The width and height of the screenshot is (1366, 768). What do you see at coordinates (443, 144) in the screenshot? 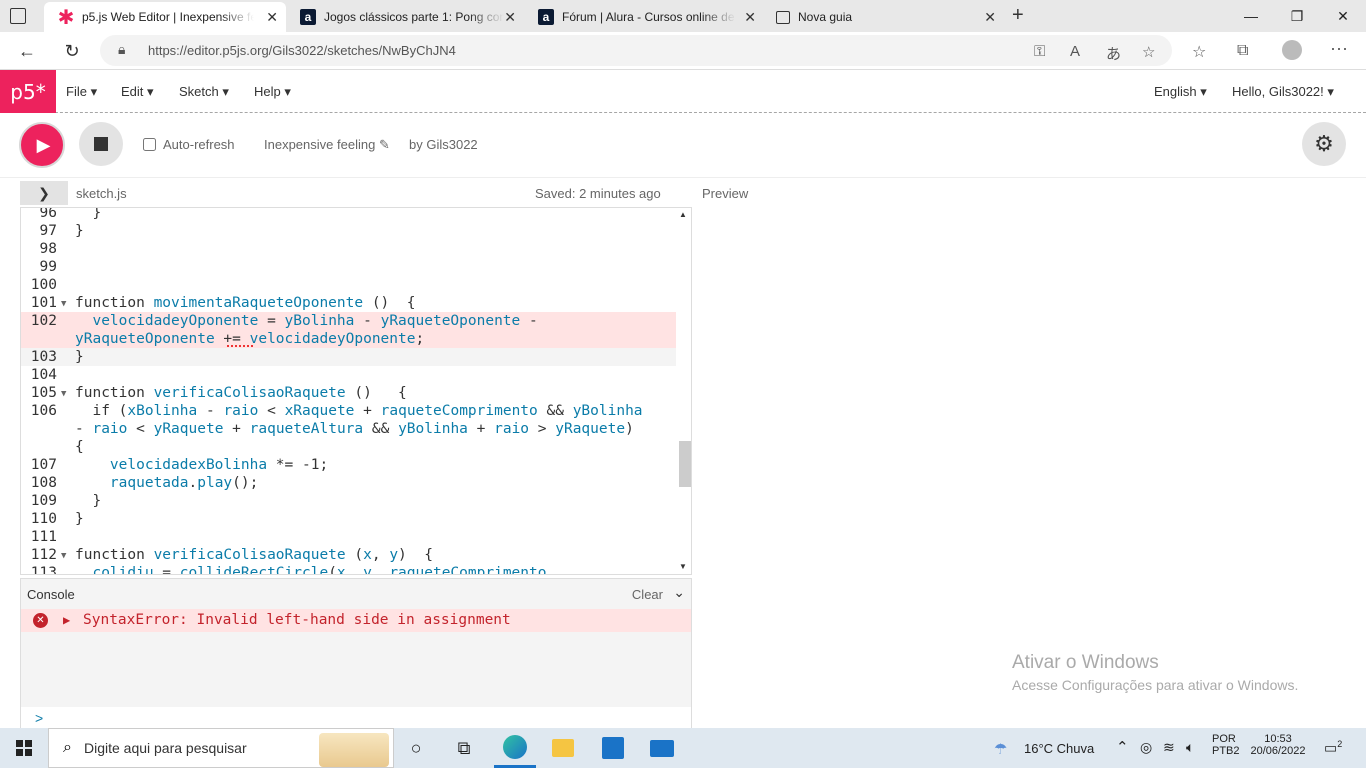
I see `sketch-owner: by Gils3022` at bounding box center [443, 144].